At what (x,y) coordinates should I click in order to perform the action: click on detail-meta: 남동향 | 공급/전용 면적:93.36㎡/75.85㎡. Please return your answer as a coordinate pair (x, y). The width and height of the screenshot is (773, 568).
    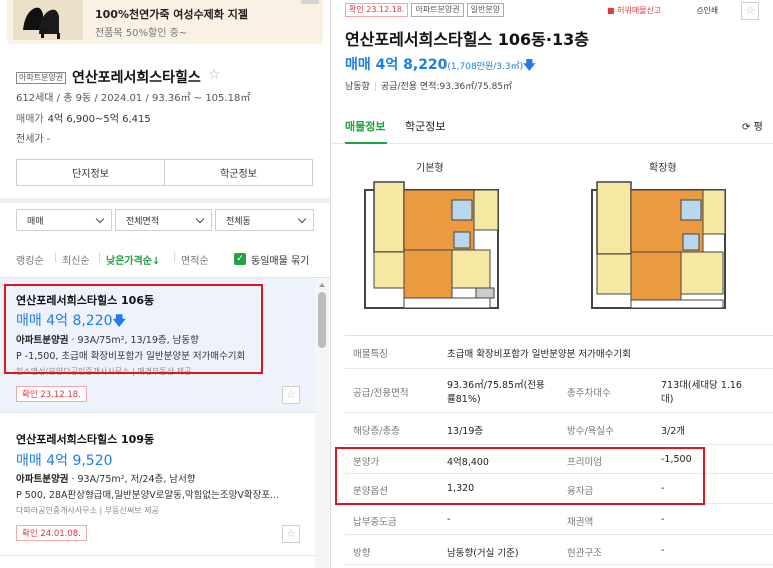
    Looking at the image, I should click on (428, 85).